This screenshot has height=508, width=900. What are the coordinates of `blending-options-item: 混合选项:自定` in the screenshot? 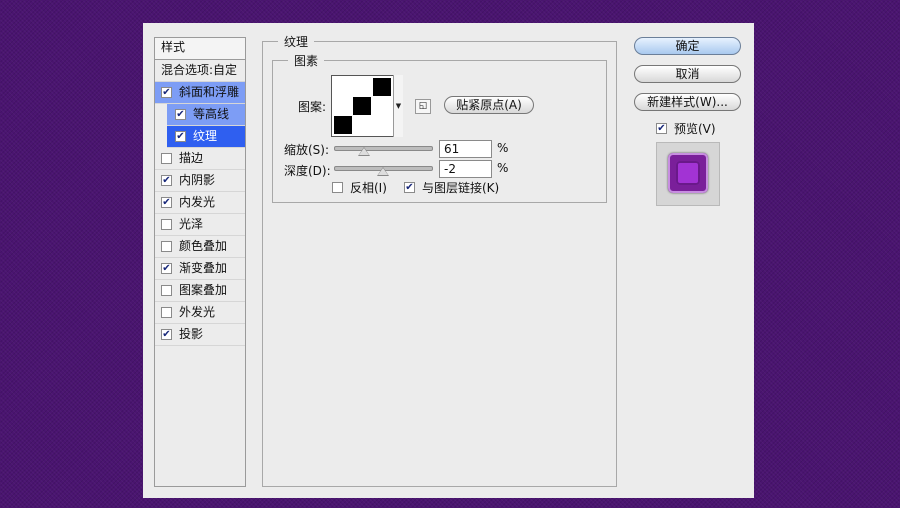 It's located at (200, 71).